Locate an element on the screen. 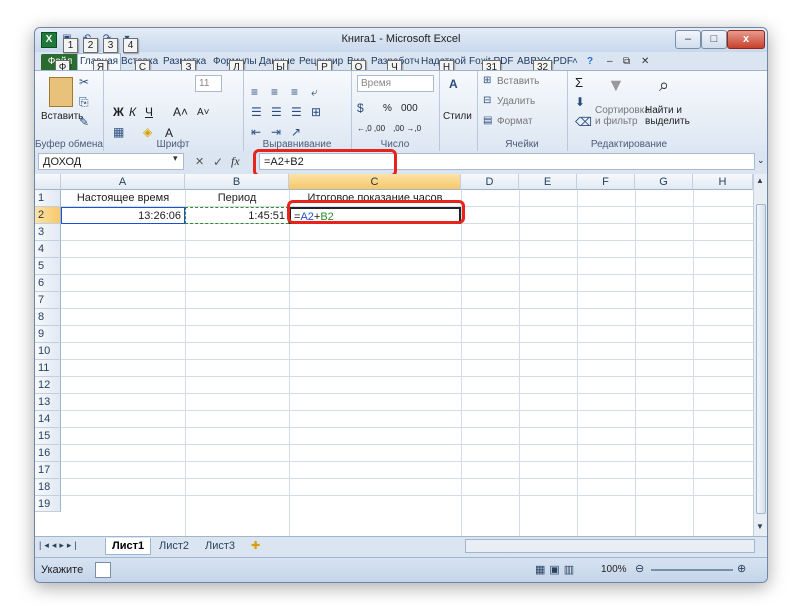 This screenshot has height=613, width=800. select-all-corner is located at coordinates (48, 182).